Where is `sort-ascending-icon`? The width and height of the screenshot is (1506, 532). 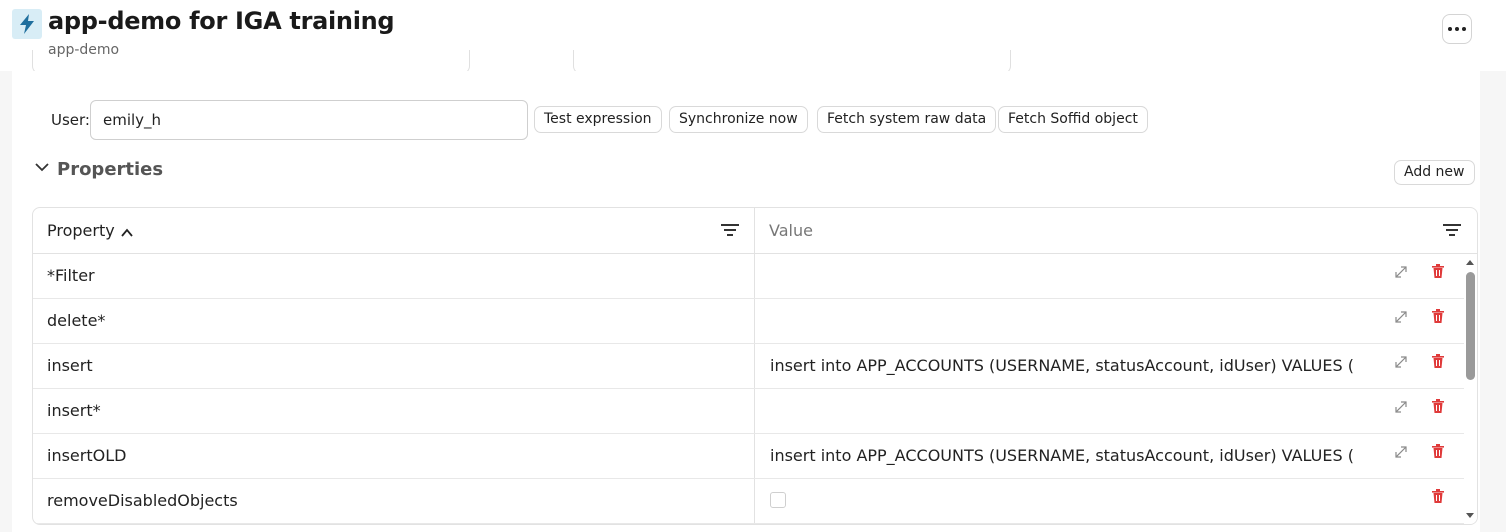 sort-ascending-icon is located at coordinates (127, 232).